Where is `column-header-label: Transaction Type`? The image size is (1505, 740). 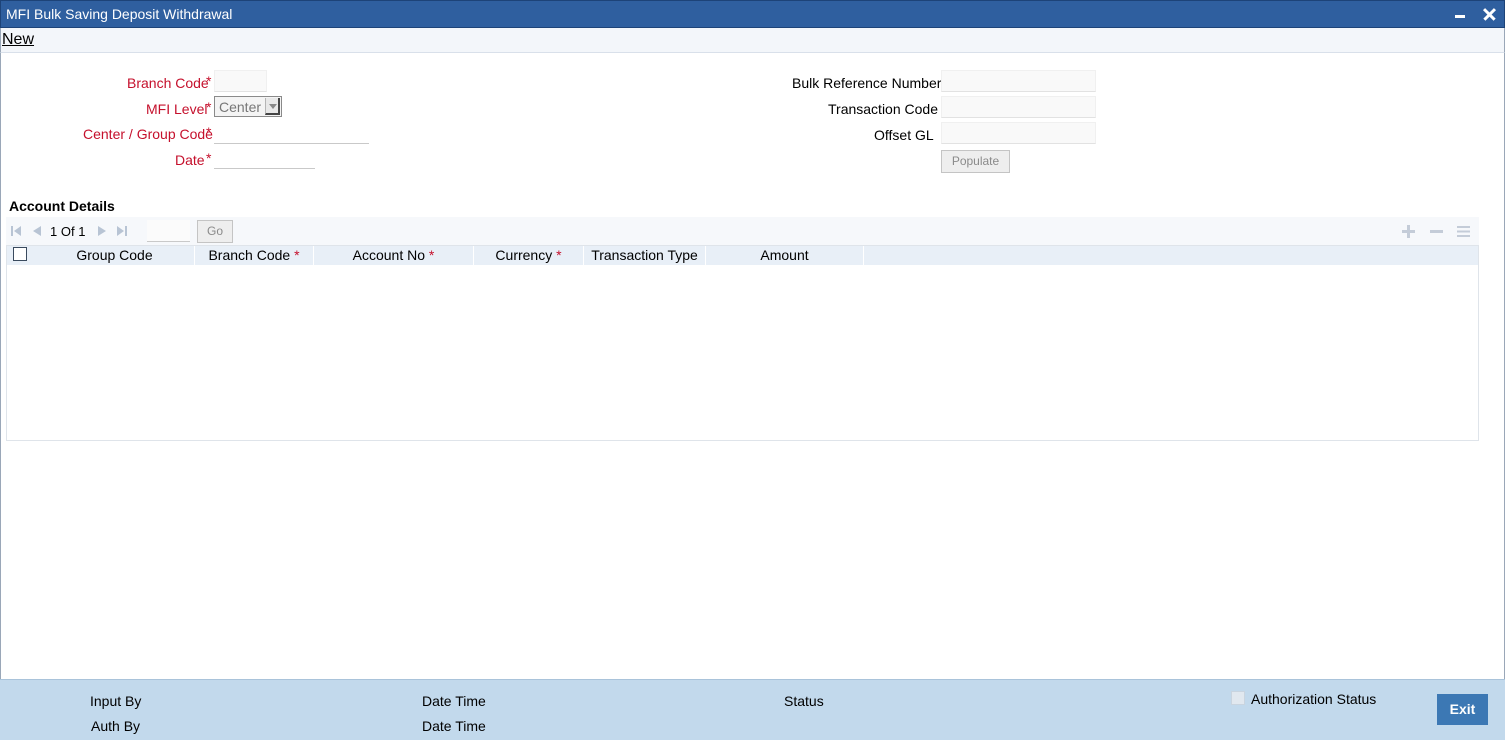 column-header-label: Transaction Type is located at coordinates (644, 255).